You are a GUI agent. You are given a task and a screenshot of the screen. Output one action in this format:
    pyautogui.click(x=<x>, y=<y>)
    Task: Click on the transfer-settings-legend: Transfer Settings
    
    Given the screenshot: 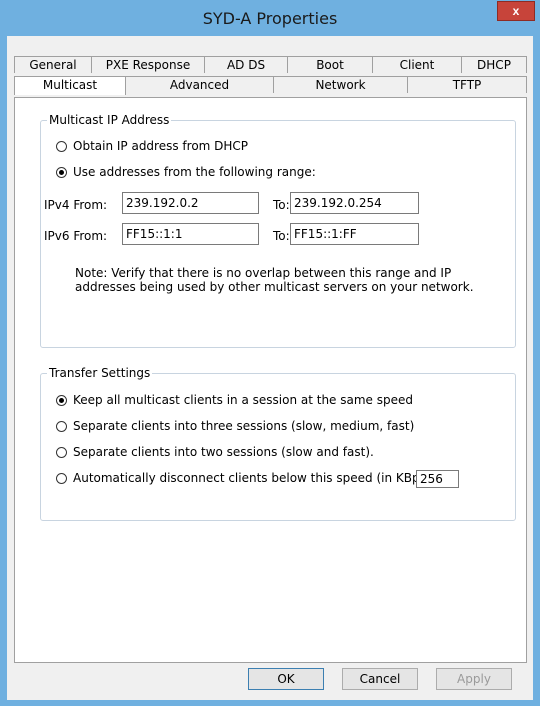 What is the action you would take?
    pyautogui.click(x=100, y=373)
    